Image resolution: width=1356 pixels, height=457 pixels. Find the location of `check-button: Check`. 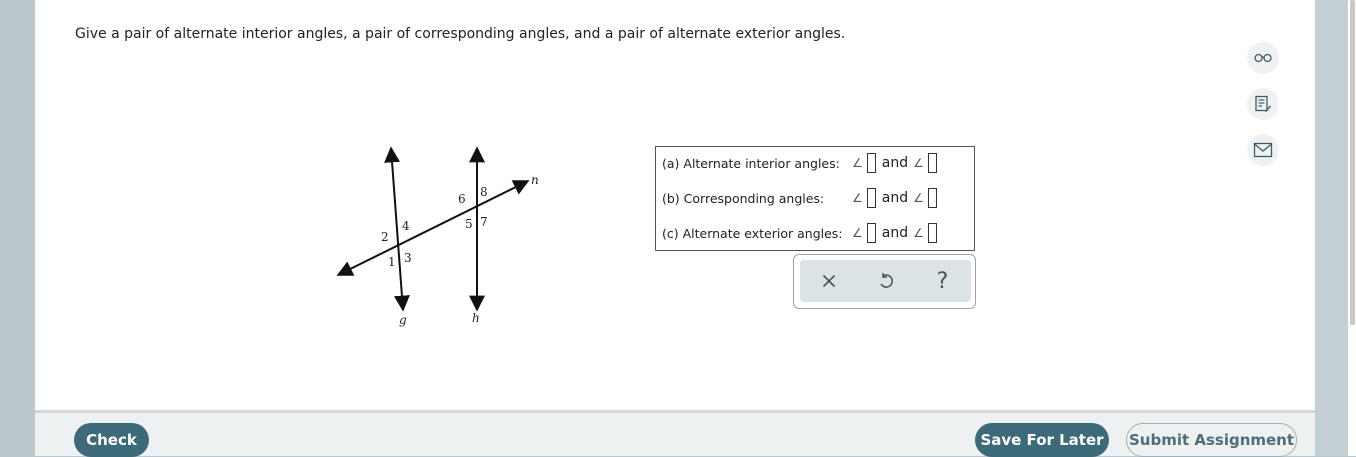

check-button: Check is located at coordinates (111, 440).